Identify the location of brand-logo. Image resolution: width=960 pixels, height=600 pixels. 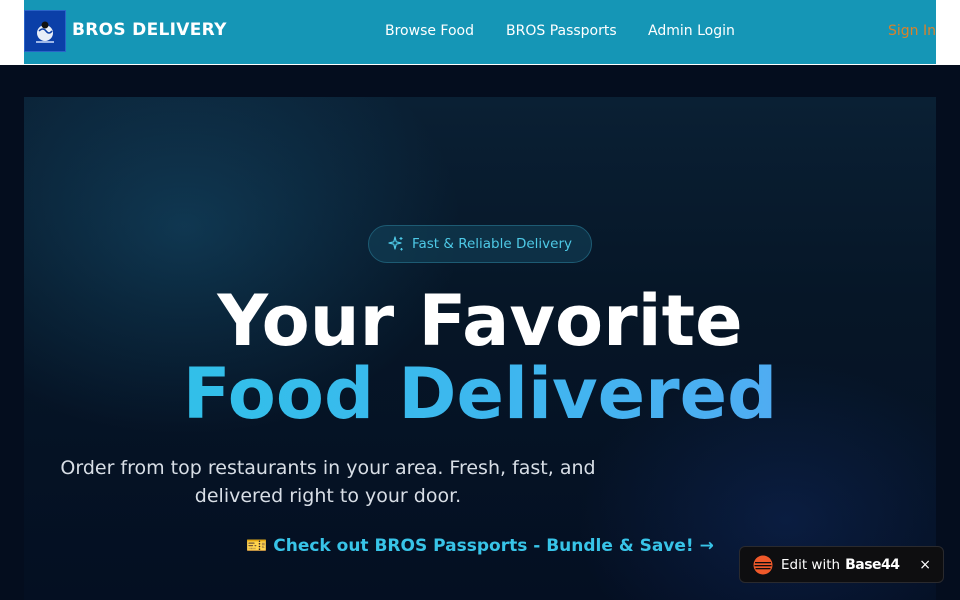
(45, 31).